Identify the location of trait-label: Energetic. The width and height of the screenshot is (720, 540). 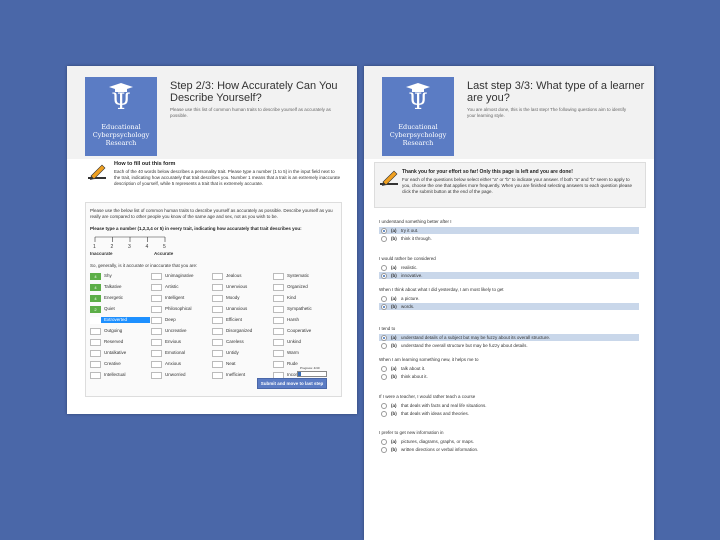
(114, 297).